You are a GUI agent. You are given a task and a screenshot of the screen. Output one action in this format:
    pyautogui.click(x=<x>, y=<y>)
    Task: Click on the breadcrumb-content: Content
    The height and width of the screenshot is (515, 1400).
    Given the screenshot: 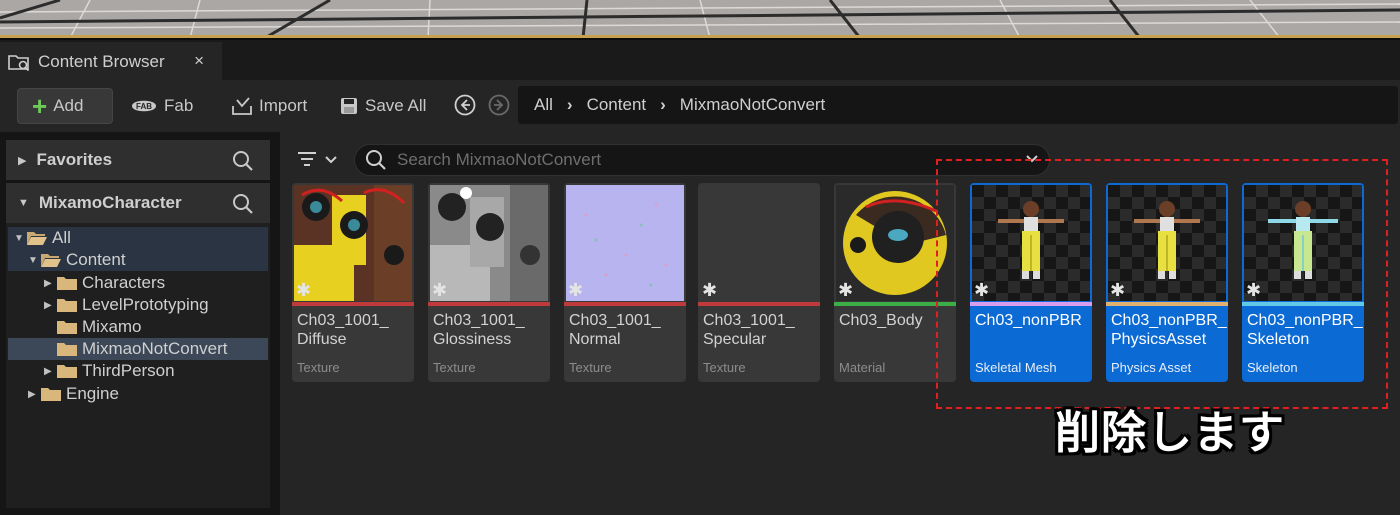 What is the action you would take?
    pyautogui.click(x=617, y=105)
    